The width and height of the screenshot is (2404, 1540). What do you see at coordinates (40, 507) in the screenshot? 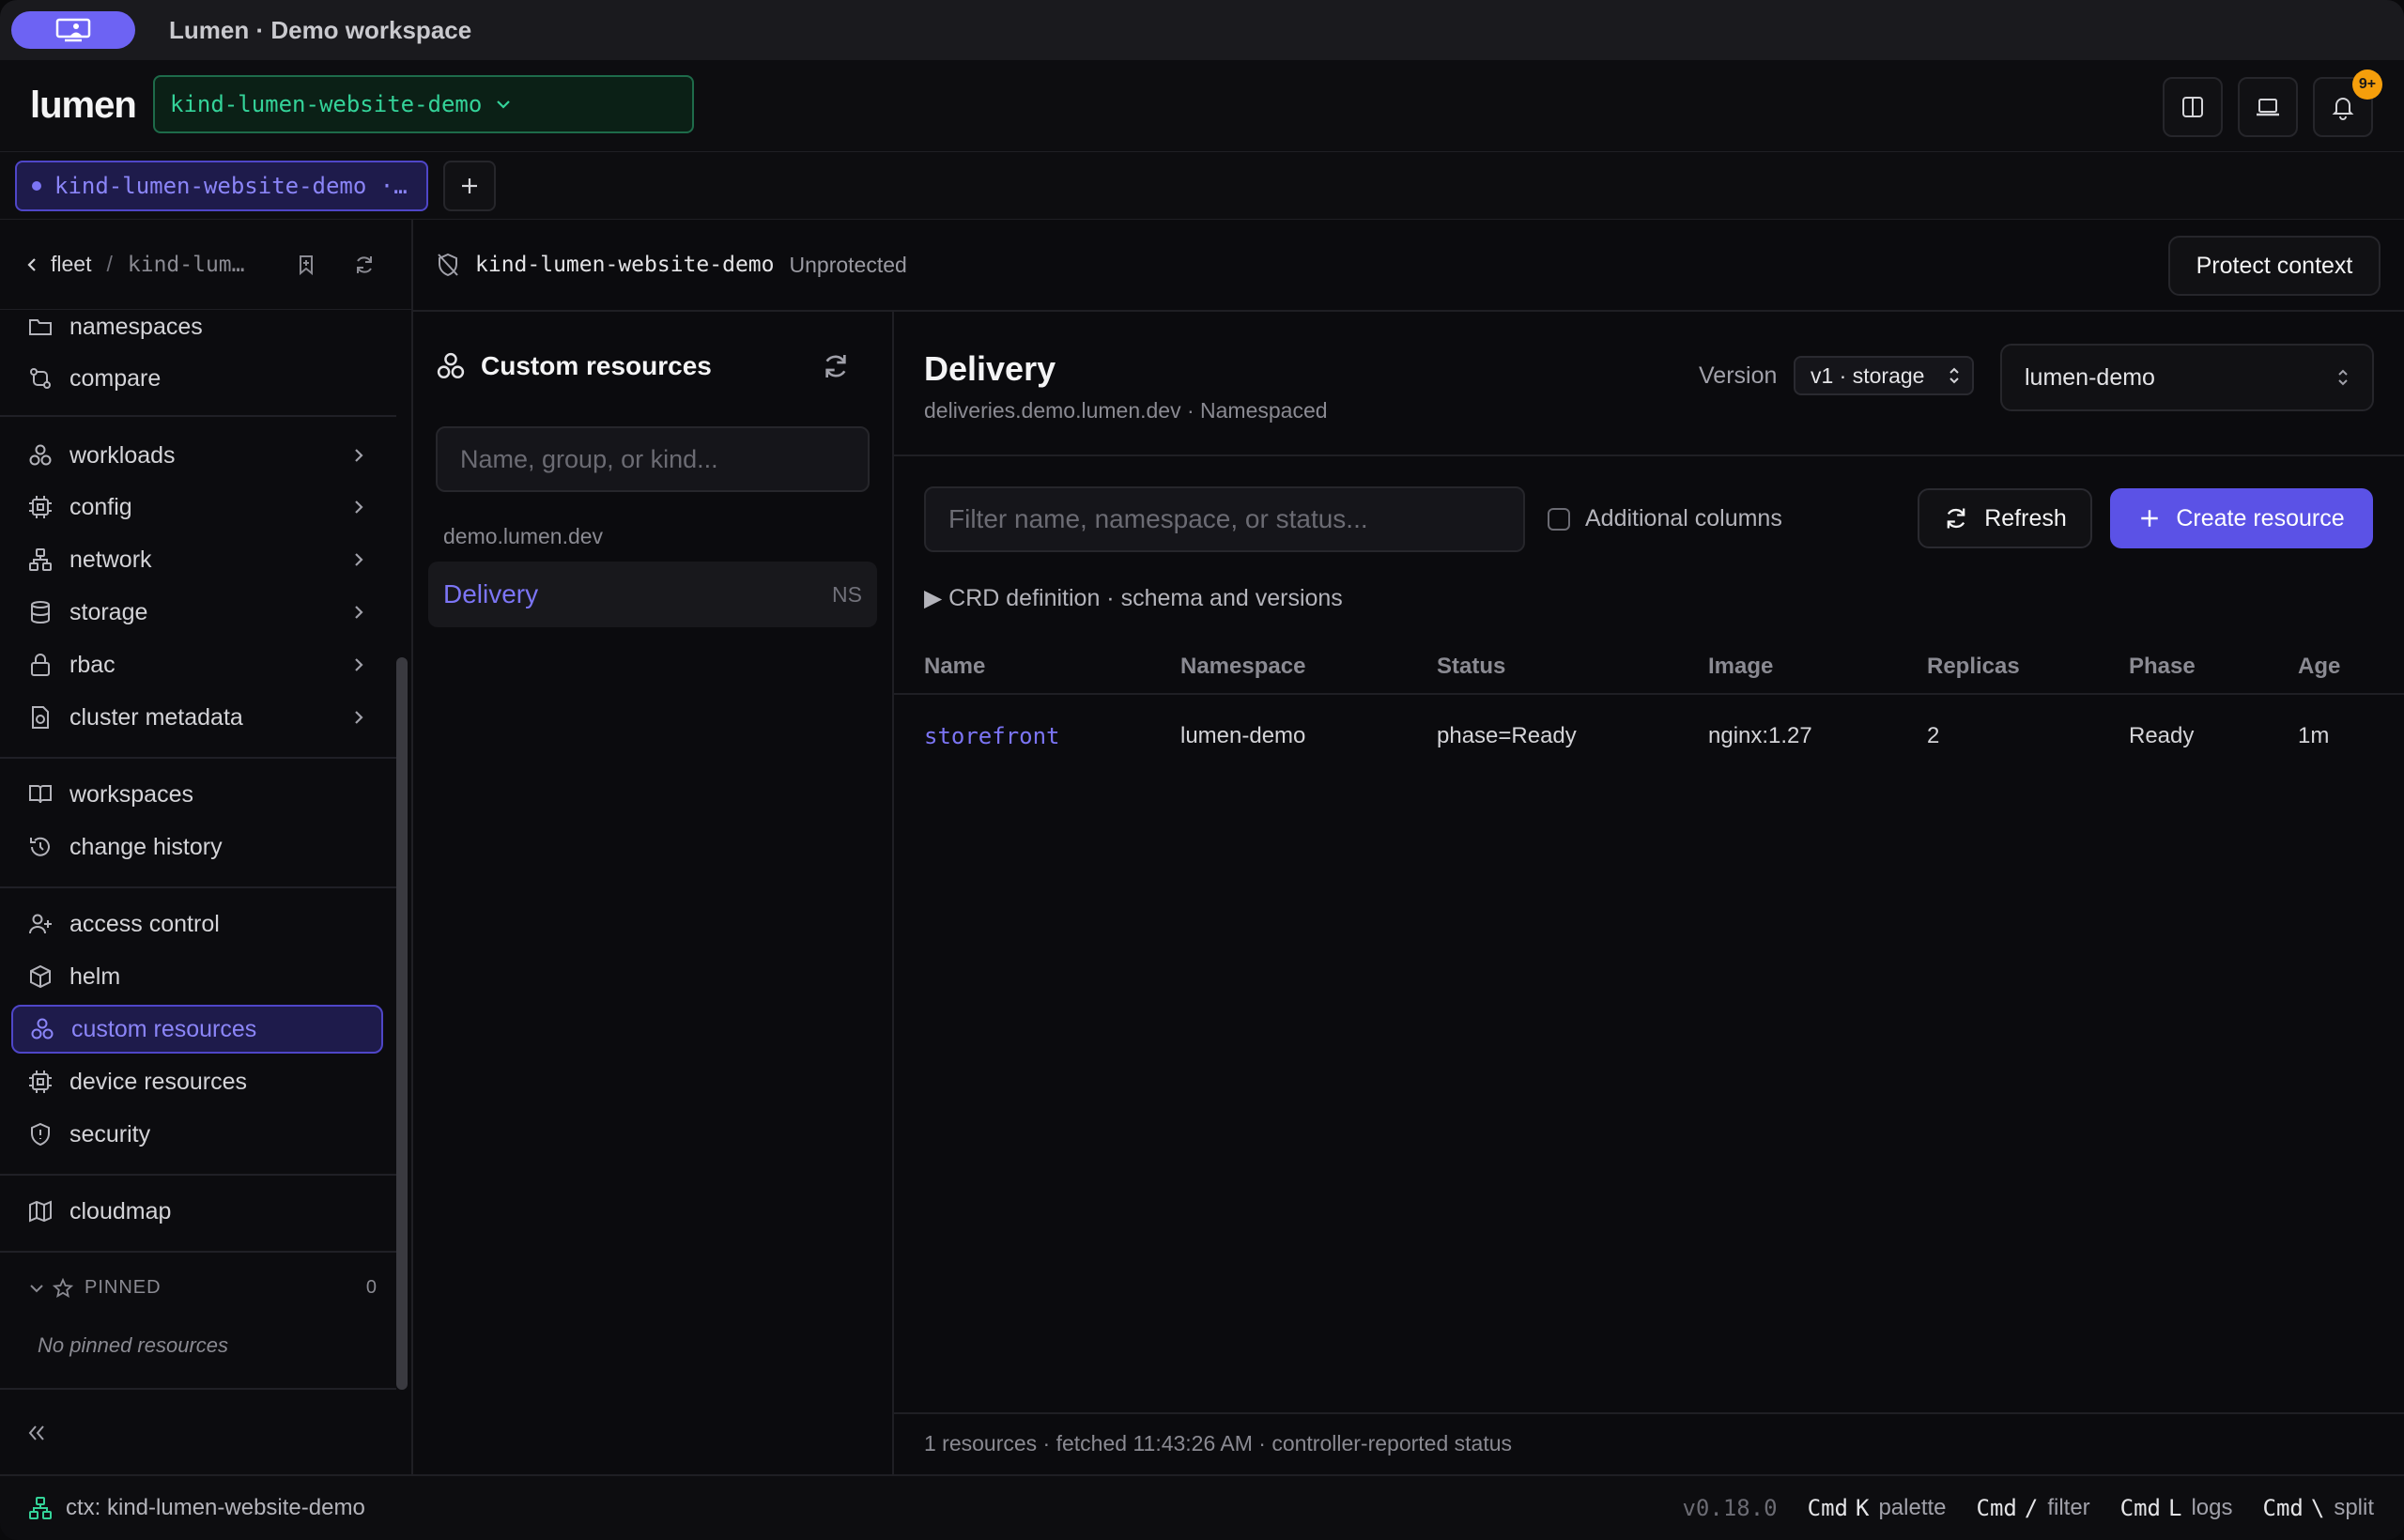
I see `config-icon` at bounding box center [40, 507].